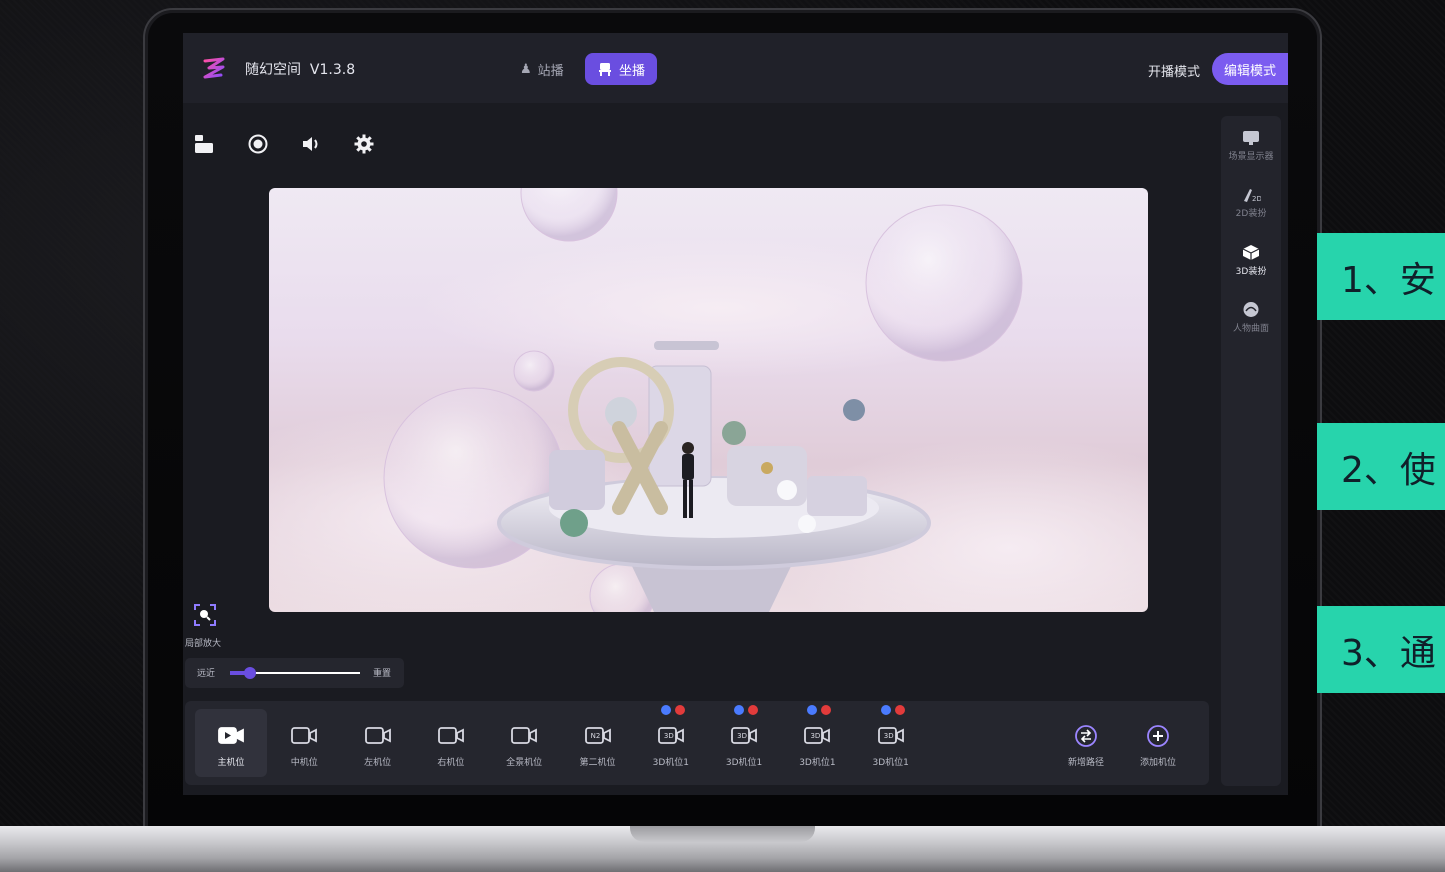  What do you see at coordinates (382, 672) in the screenshot?
I see `reset-button: 重置` at bounding box center [382, 672].